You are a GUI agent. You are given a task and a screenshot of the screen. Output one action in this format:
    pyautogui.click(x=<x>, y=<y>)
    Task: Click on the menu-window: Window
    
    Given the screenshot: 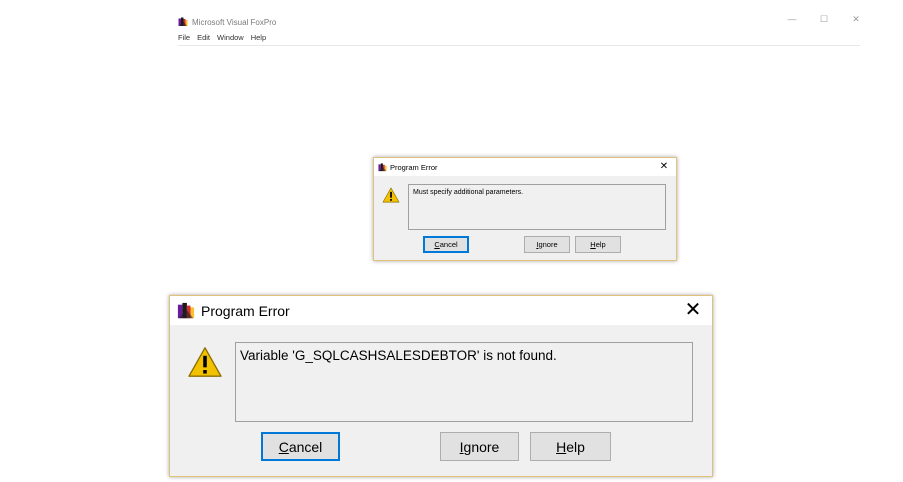 What is the action you would take?
    pyautogui.click(x=230, y=39)
    